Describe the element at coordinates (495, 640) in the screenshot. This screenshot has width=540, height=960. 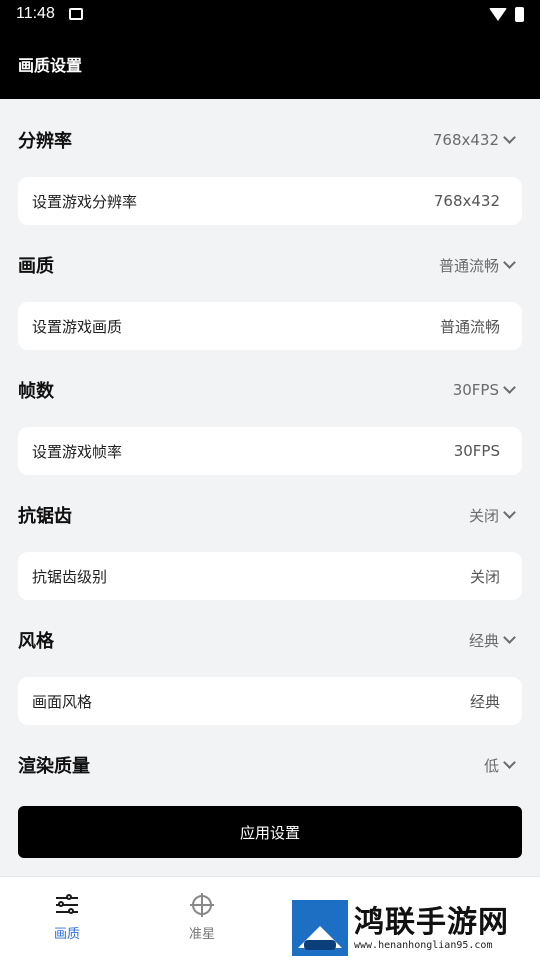
I see `dropdown-value: 经典` at that location.